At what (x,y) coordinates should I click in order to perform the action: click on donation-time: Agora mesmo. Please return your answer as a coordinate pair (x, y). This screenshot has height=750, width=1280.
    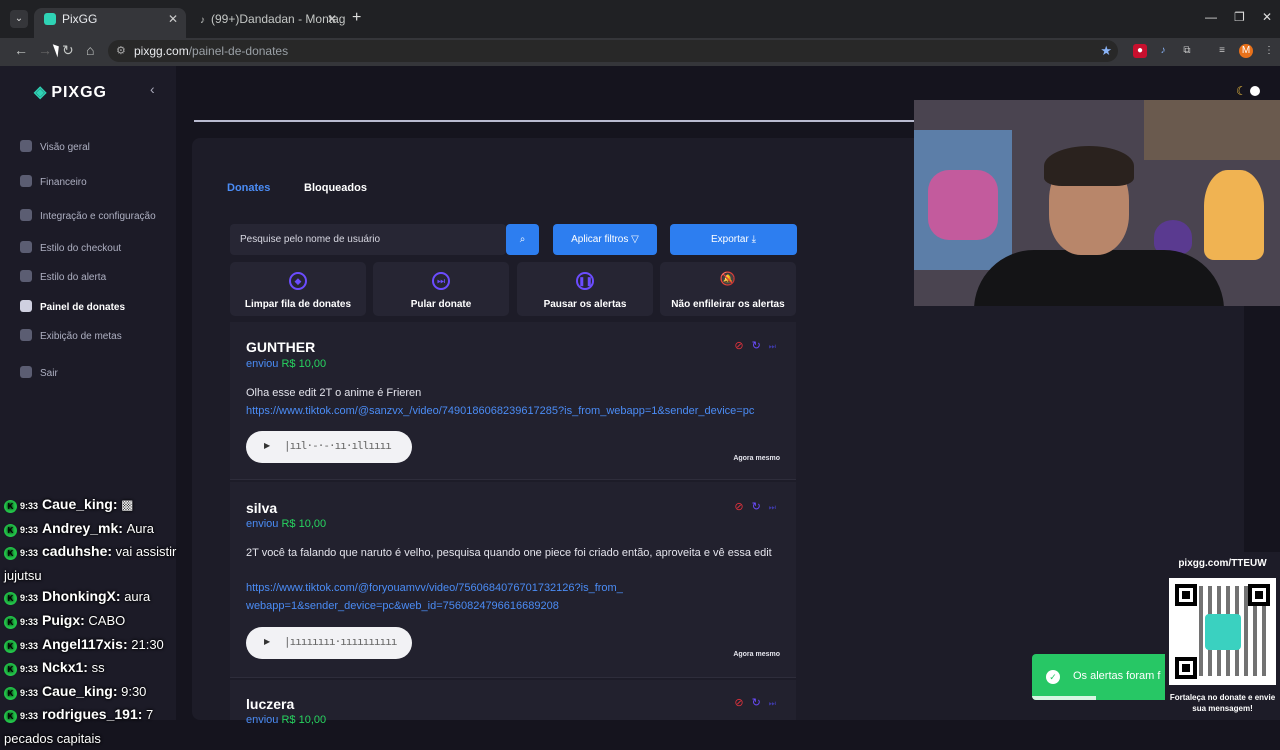
    Looking at the image, I should click on (756, 654).